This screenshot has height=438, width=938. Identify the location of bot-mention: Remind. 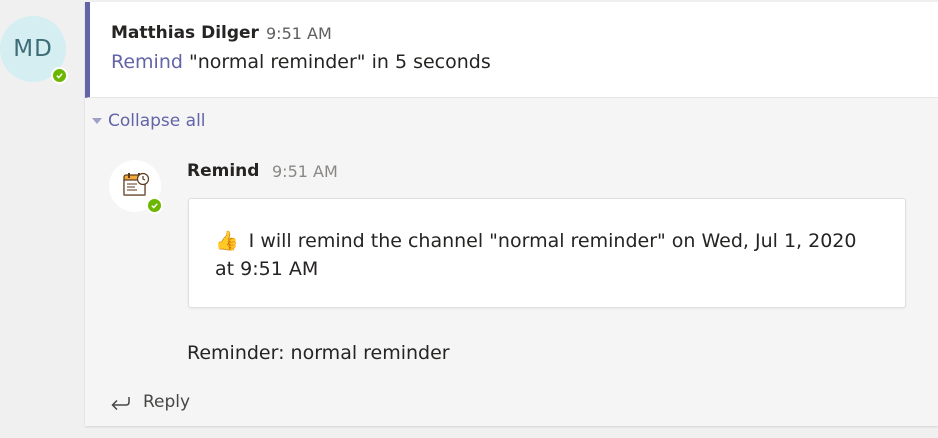
(147, 62).